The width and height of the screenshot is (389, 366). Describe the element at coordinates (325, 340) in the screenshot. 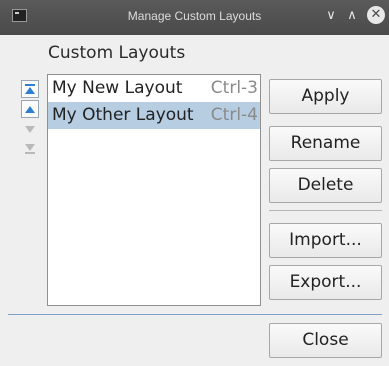

I see `close-button: Close` at that location.